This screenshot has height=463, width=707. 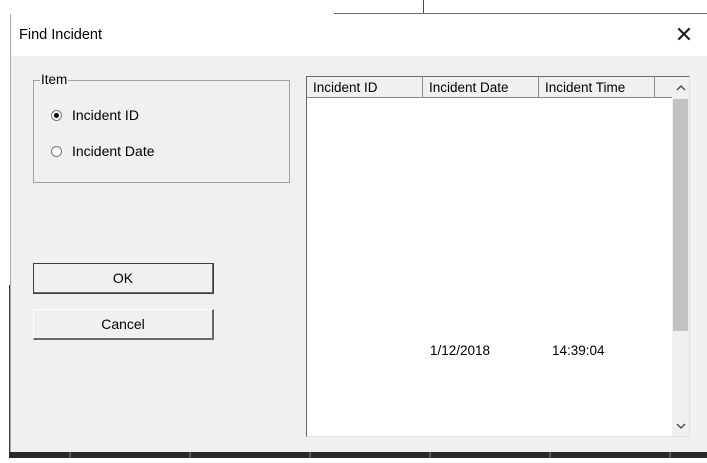 What do you see at coordinates (365, 87) in the screenshot?
I see `column-header-incident-id: Incident ID` at bounding box center [365, 87].